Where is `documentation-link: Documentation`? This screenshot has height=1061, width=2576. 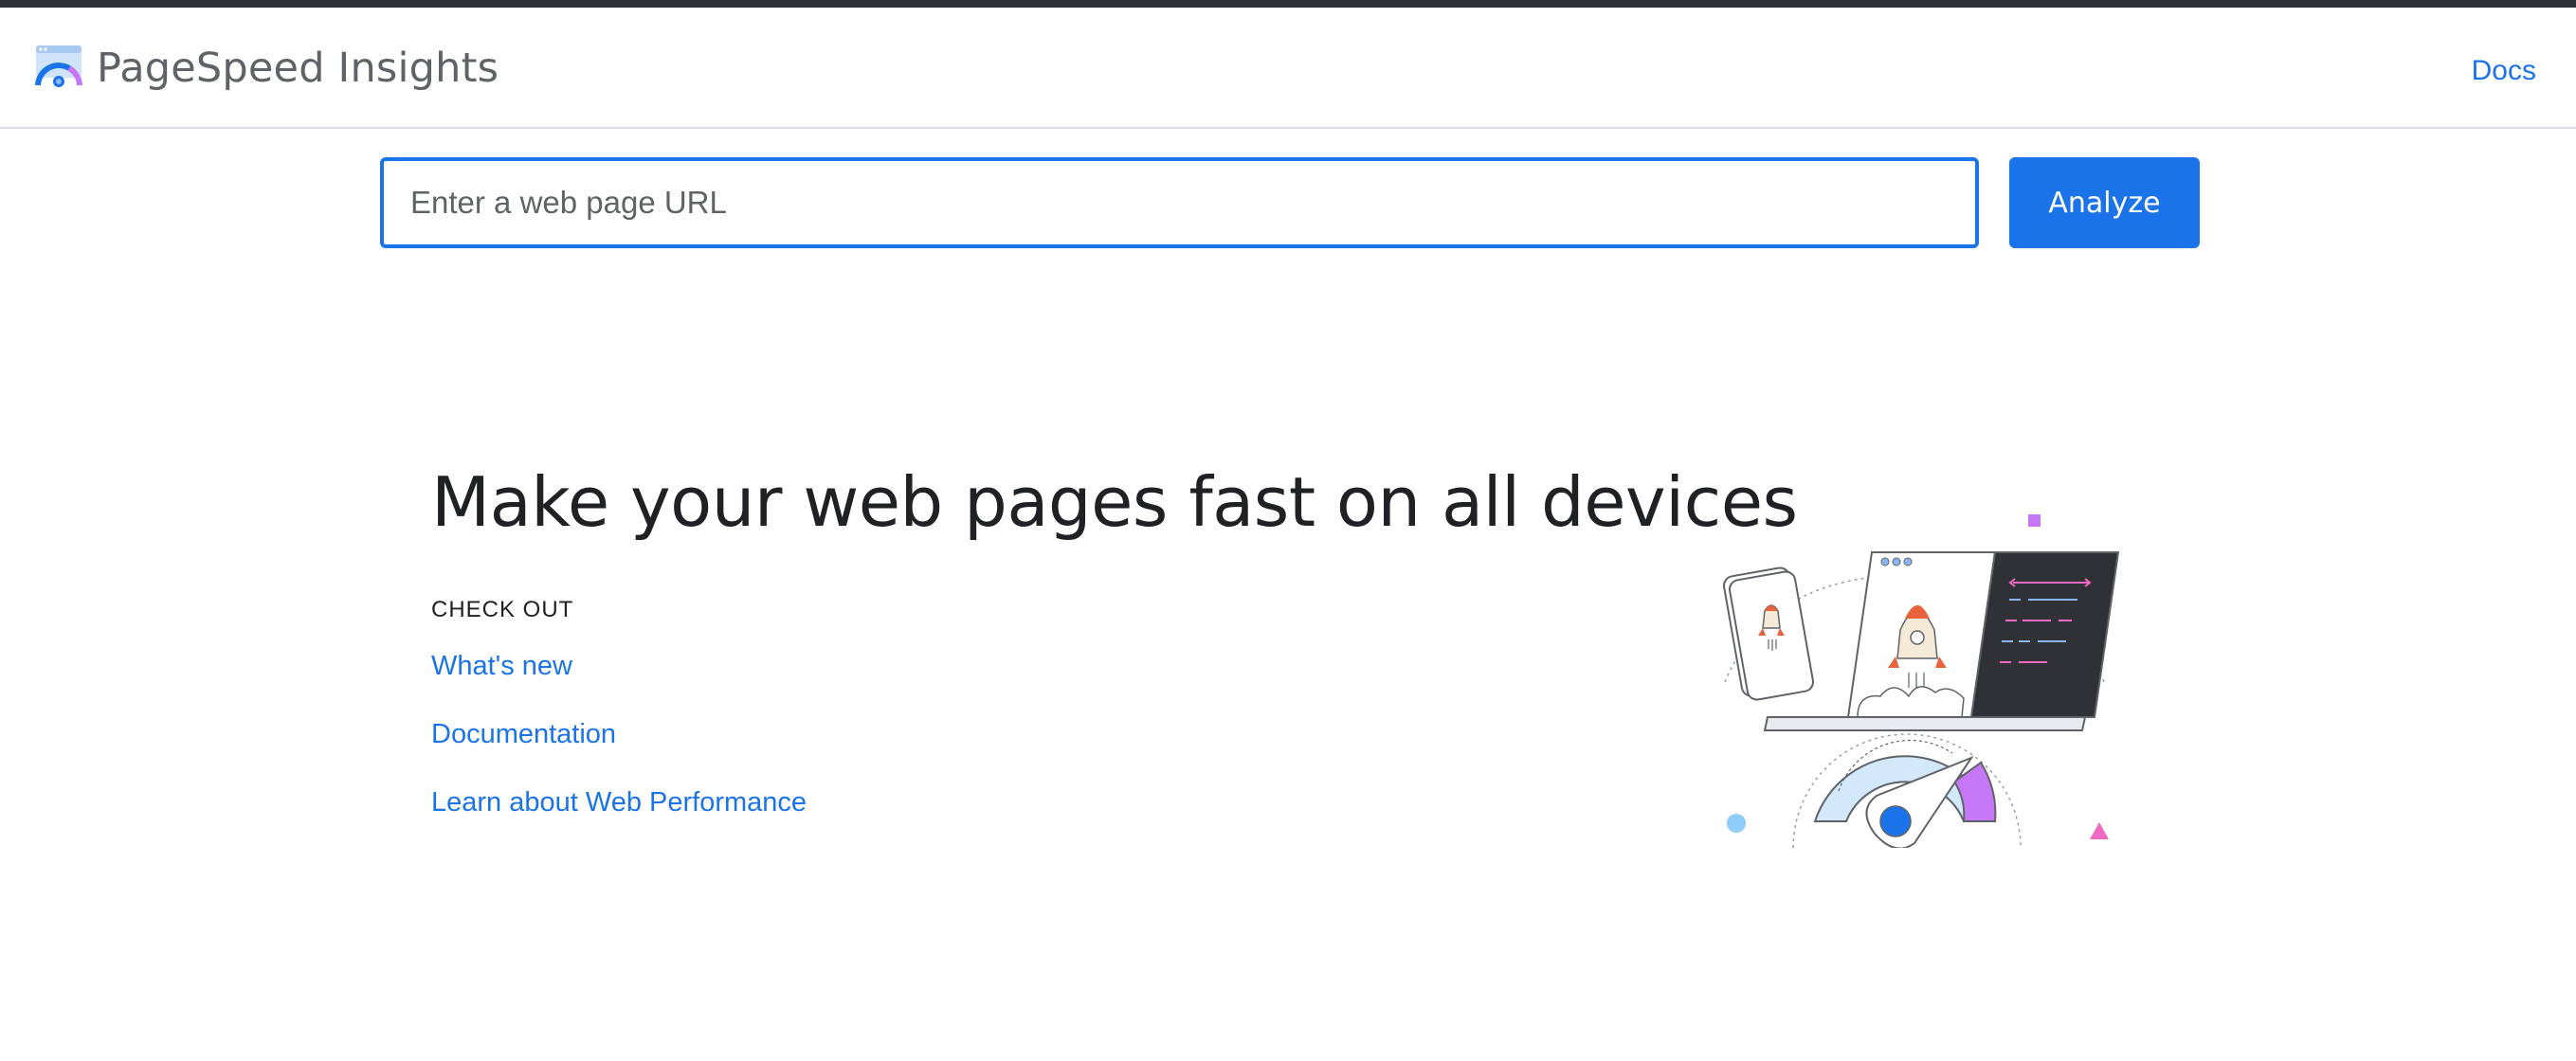
documentation-link: Documentation is located at coordinates (619, 752).